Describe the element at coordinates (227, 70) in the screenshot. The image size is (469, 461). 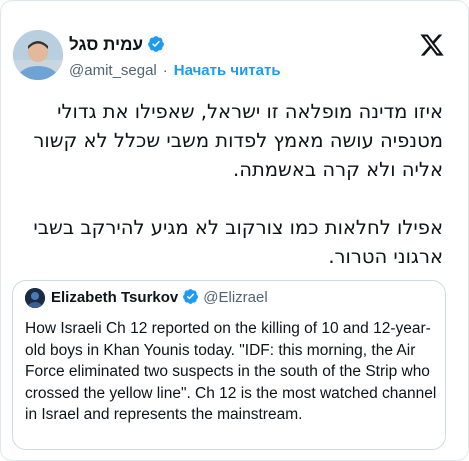
I see `follow-button: Начать читать` at that location.